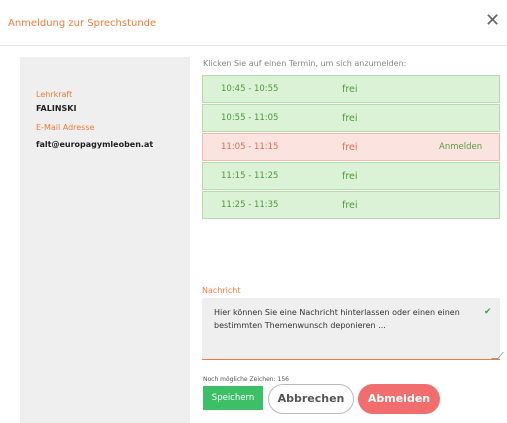 The image size is (507, 423). I want to click on slot-item: 11:25 - 11:35 frei, so click(351, 205).